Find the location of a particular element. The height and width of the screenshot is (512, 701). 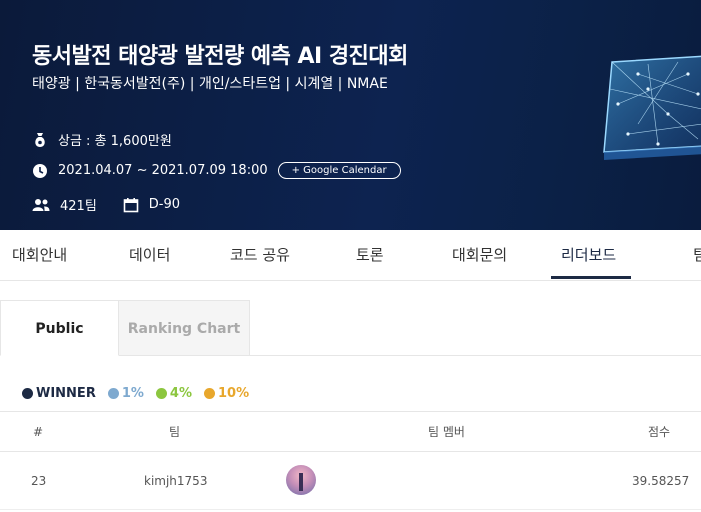

legend-winner: WINNER is located at coordinates (59, 393).